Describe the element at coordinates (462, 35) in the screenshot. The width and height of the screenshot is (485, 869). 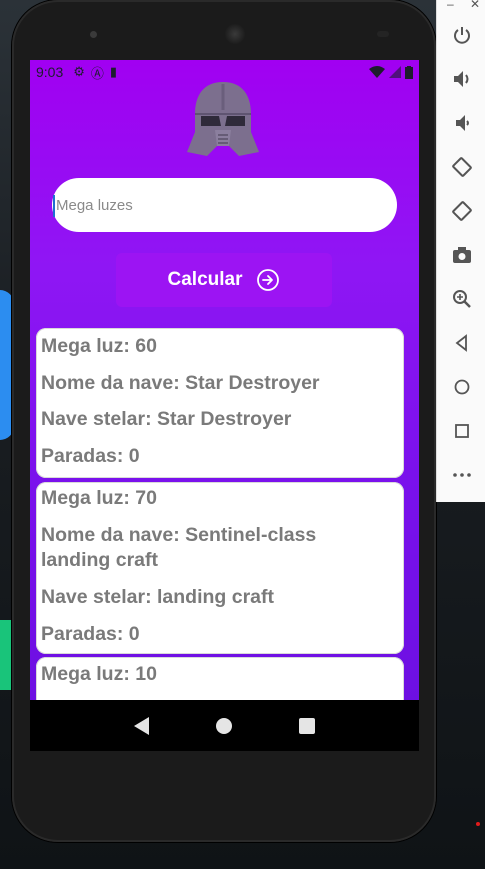
I see `power-icon` at that location.